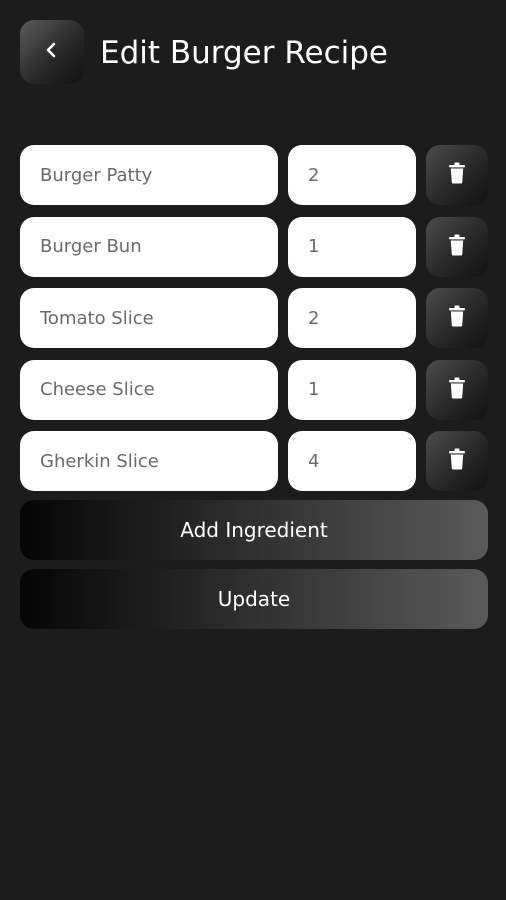 This screenshot has height=900, width=506. I want to click on ingredient-name-input: Burger Patty, so click(149, 175).